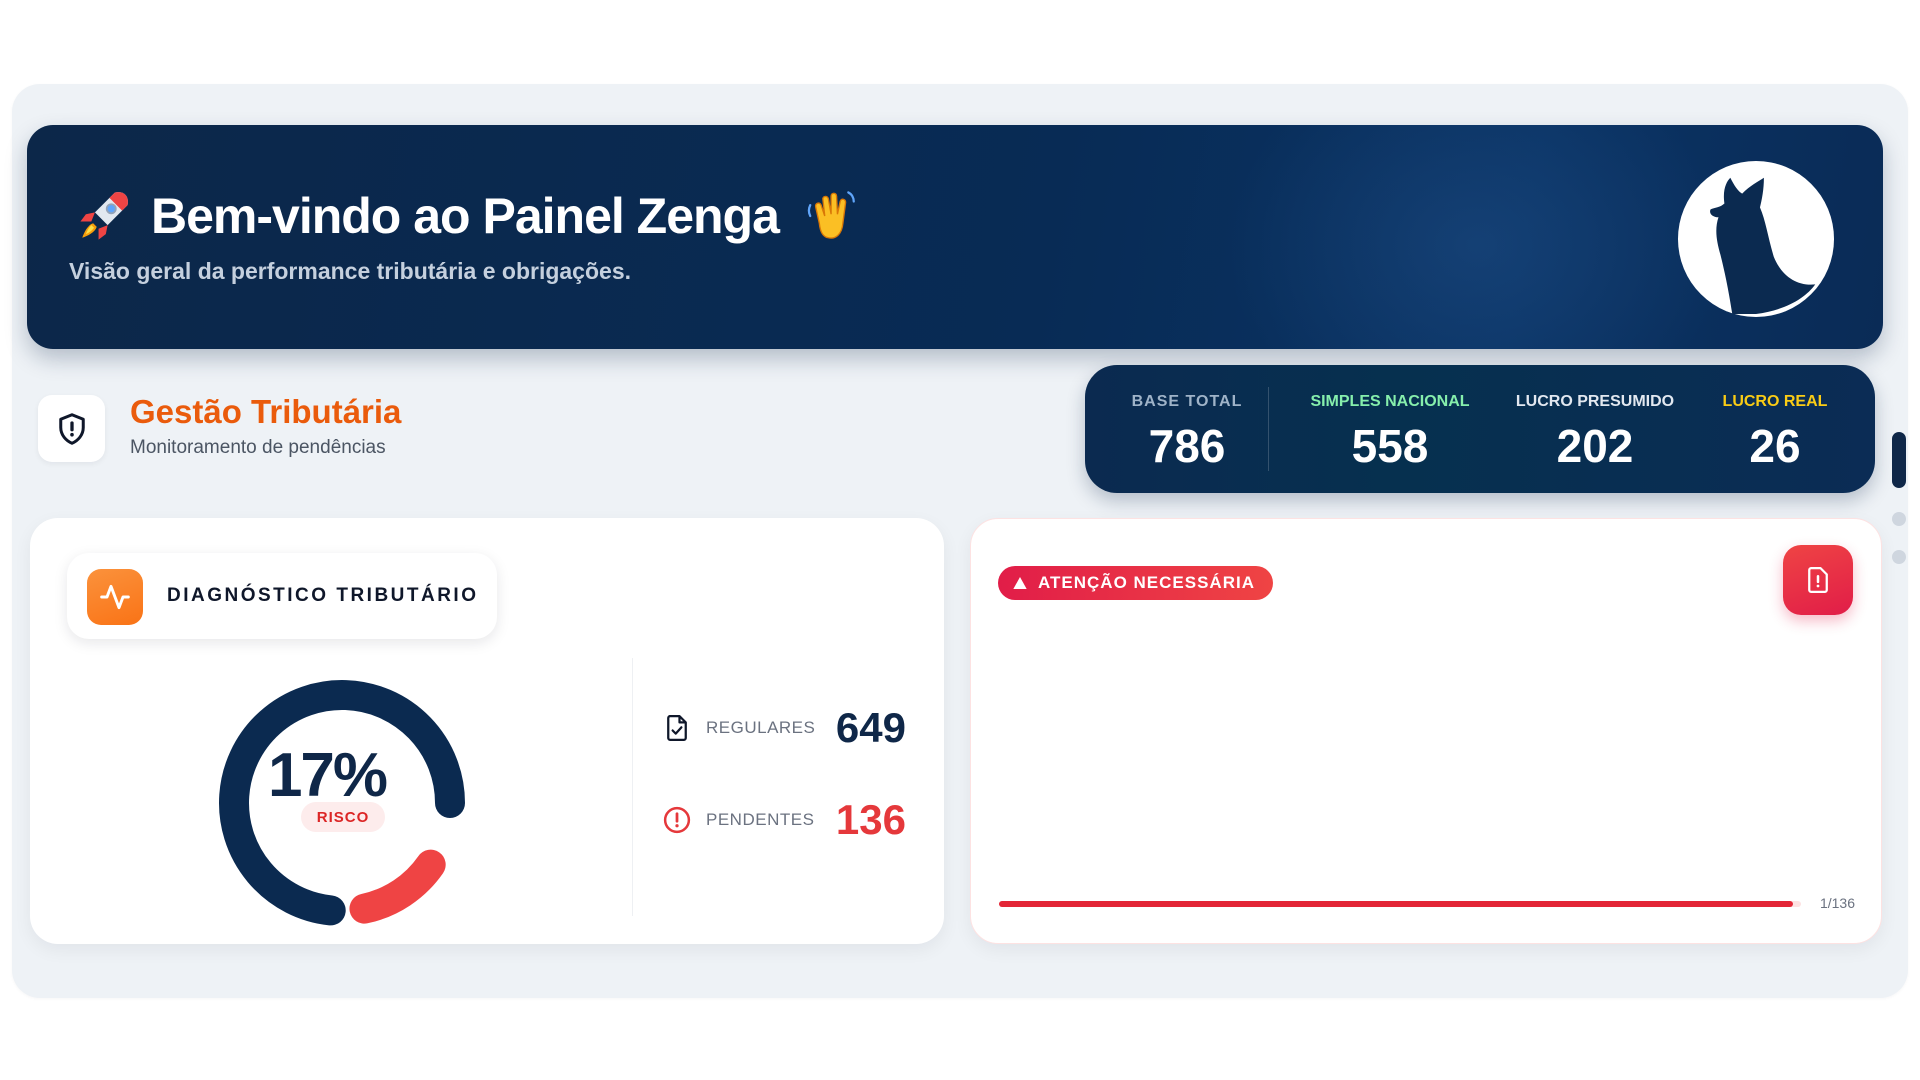  I want to click on attention-badge: ATENÇÃO NECESSÁRIA, so click(1135, 583).